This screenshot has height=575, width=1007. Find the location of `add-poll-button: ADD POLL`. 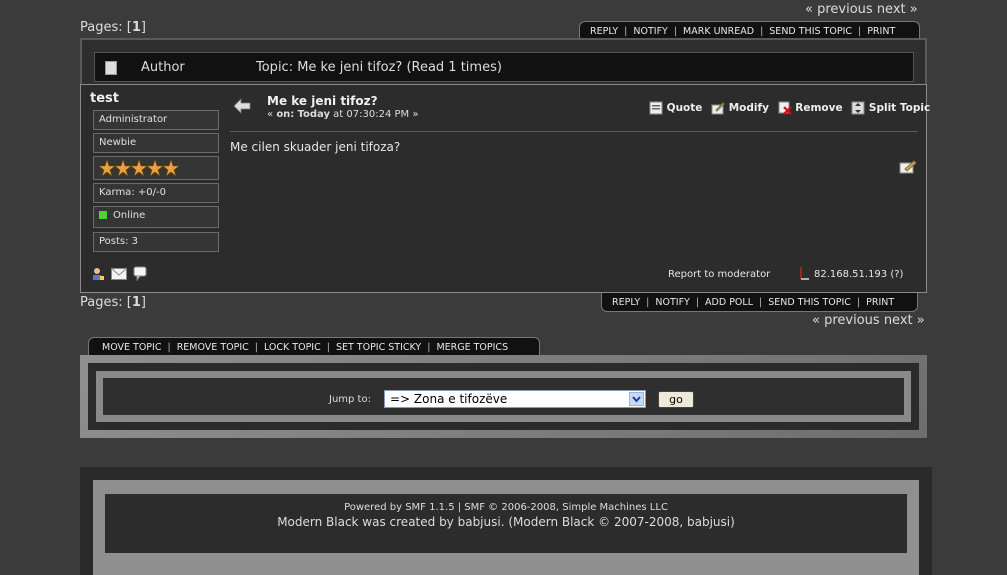

add-poll-button: ADD POLL is located at coordinates (729, 302).